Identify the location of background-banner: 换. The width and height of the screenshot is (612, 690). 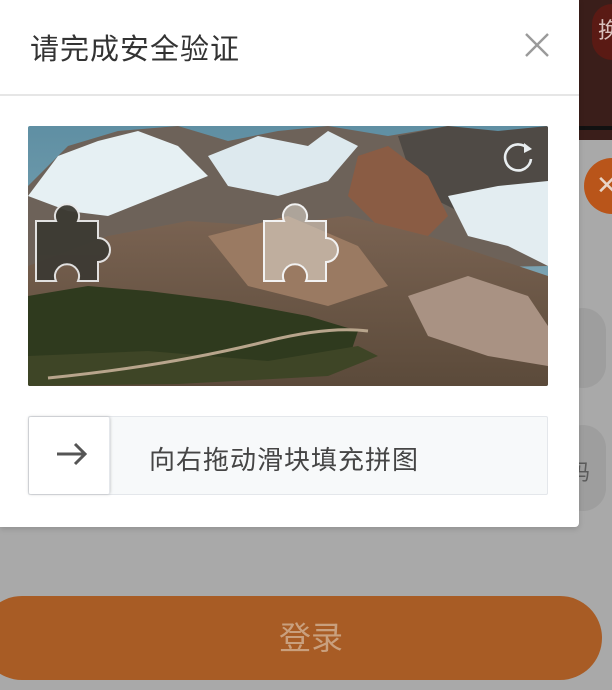
(595, 70).